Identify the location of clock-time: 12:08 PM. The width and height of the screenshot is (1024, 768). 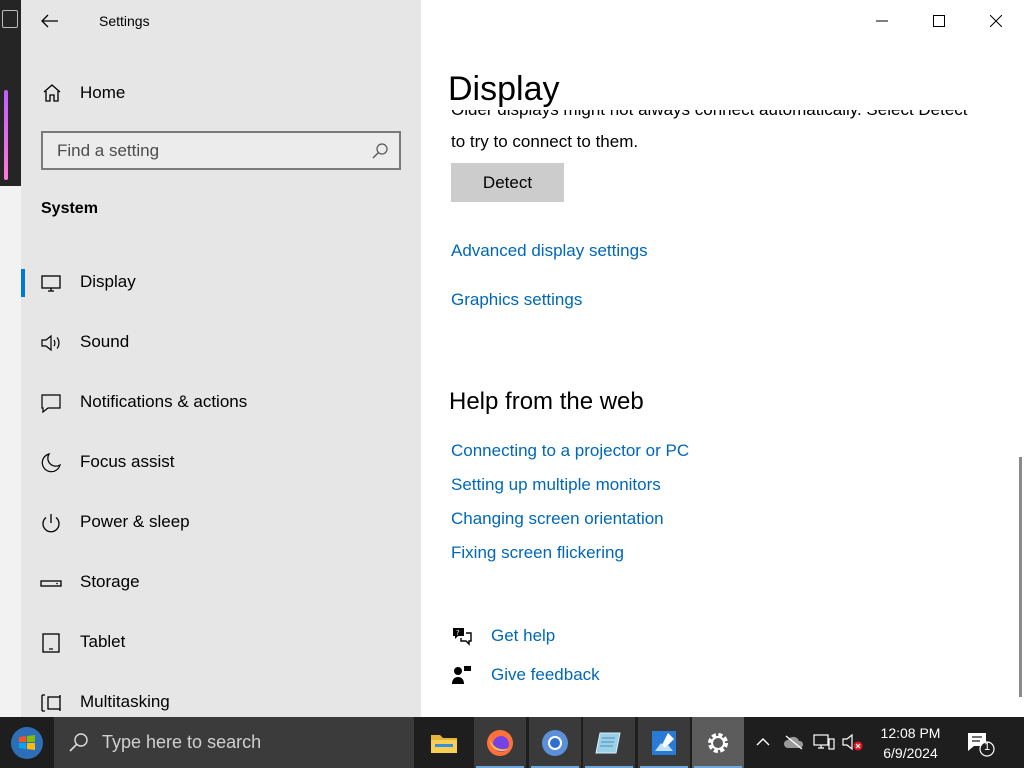
(910, 733).